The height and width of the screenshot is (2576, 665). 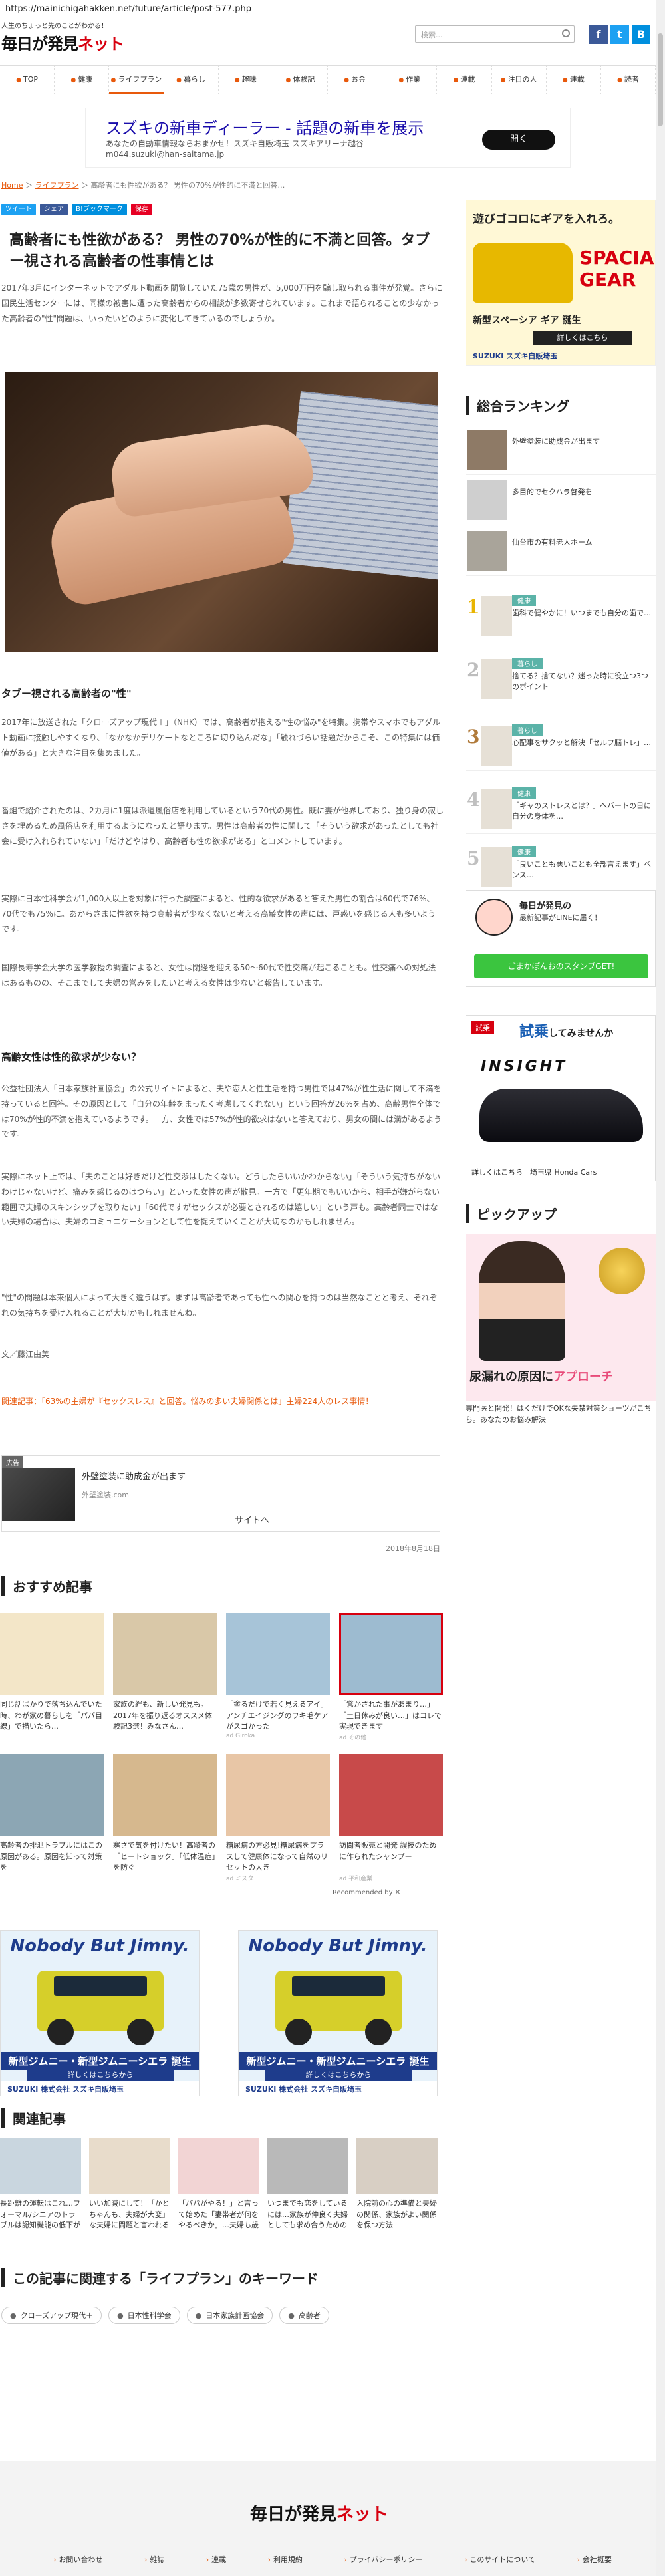 I want to click on recommend-title: 訪問者販売と開発 誤技のために作られたシャンプー, so click(x=391, y=1857).